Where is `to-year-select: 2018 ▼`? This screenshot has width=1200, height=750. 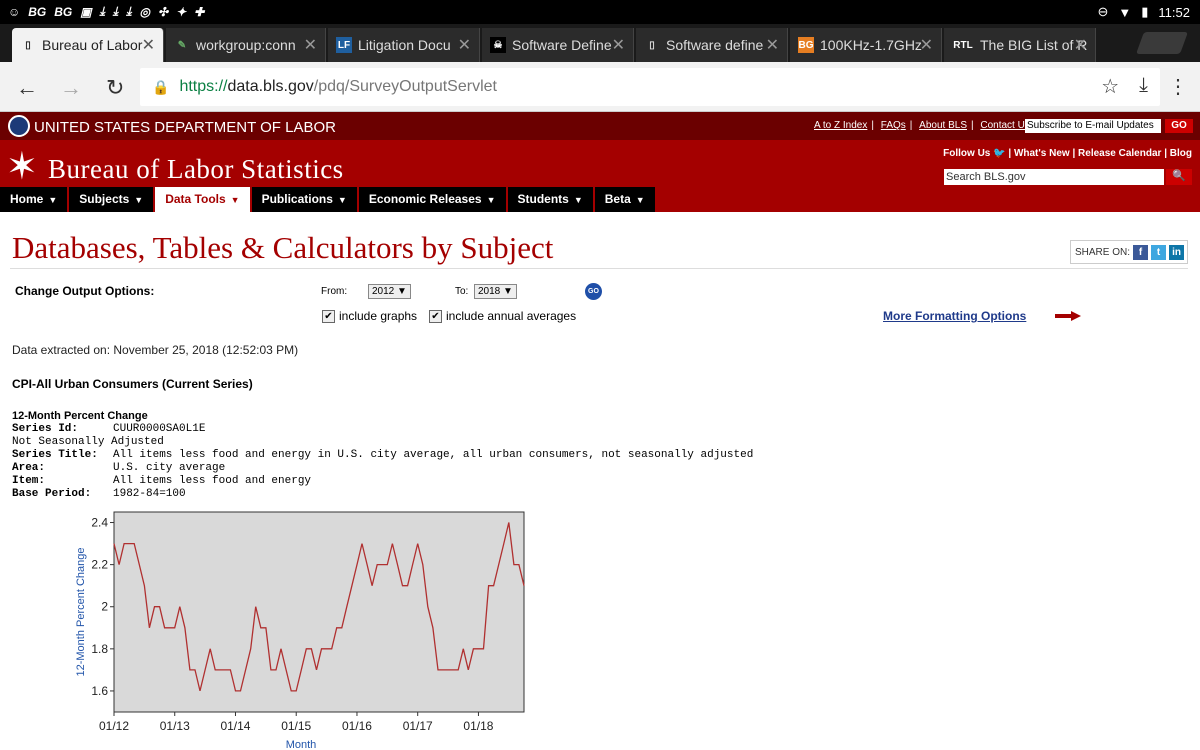 to-year-select: 2018 ▼ is located at coordinates (495, 291).